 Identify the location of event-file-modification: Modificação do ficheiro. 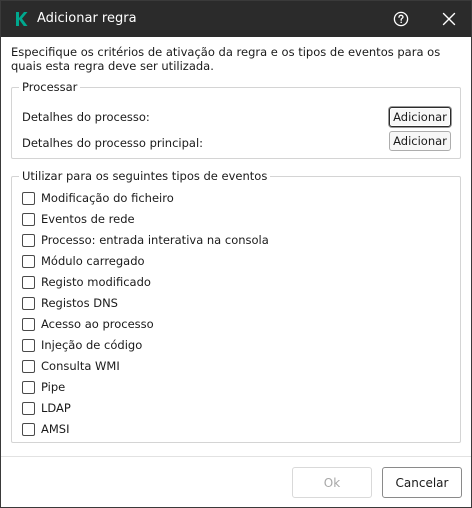
(98, 198).